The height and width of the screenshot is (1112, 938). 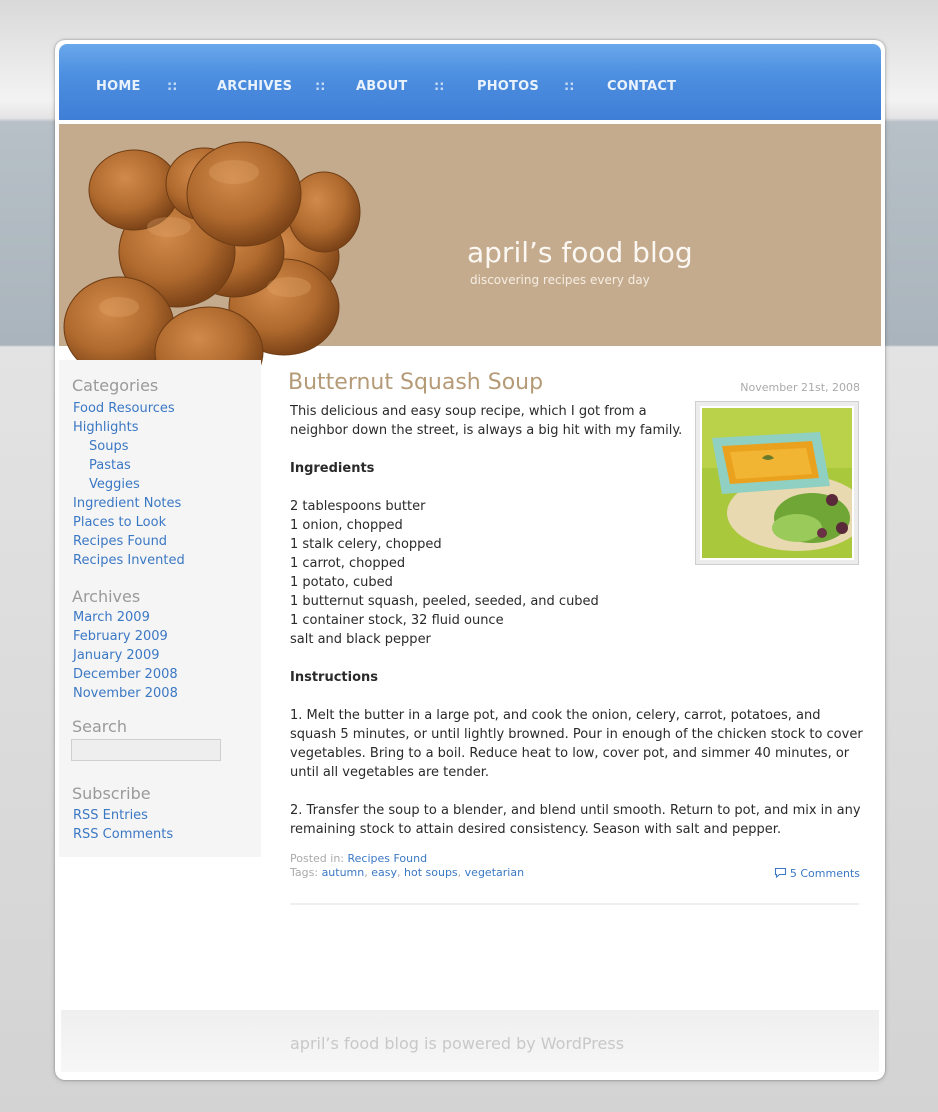 What do you see at coordinates (105, 427) in the screenshot?
I see `category-highlights: Highlights` at bounding box center [105, 427].